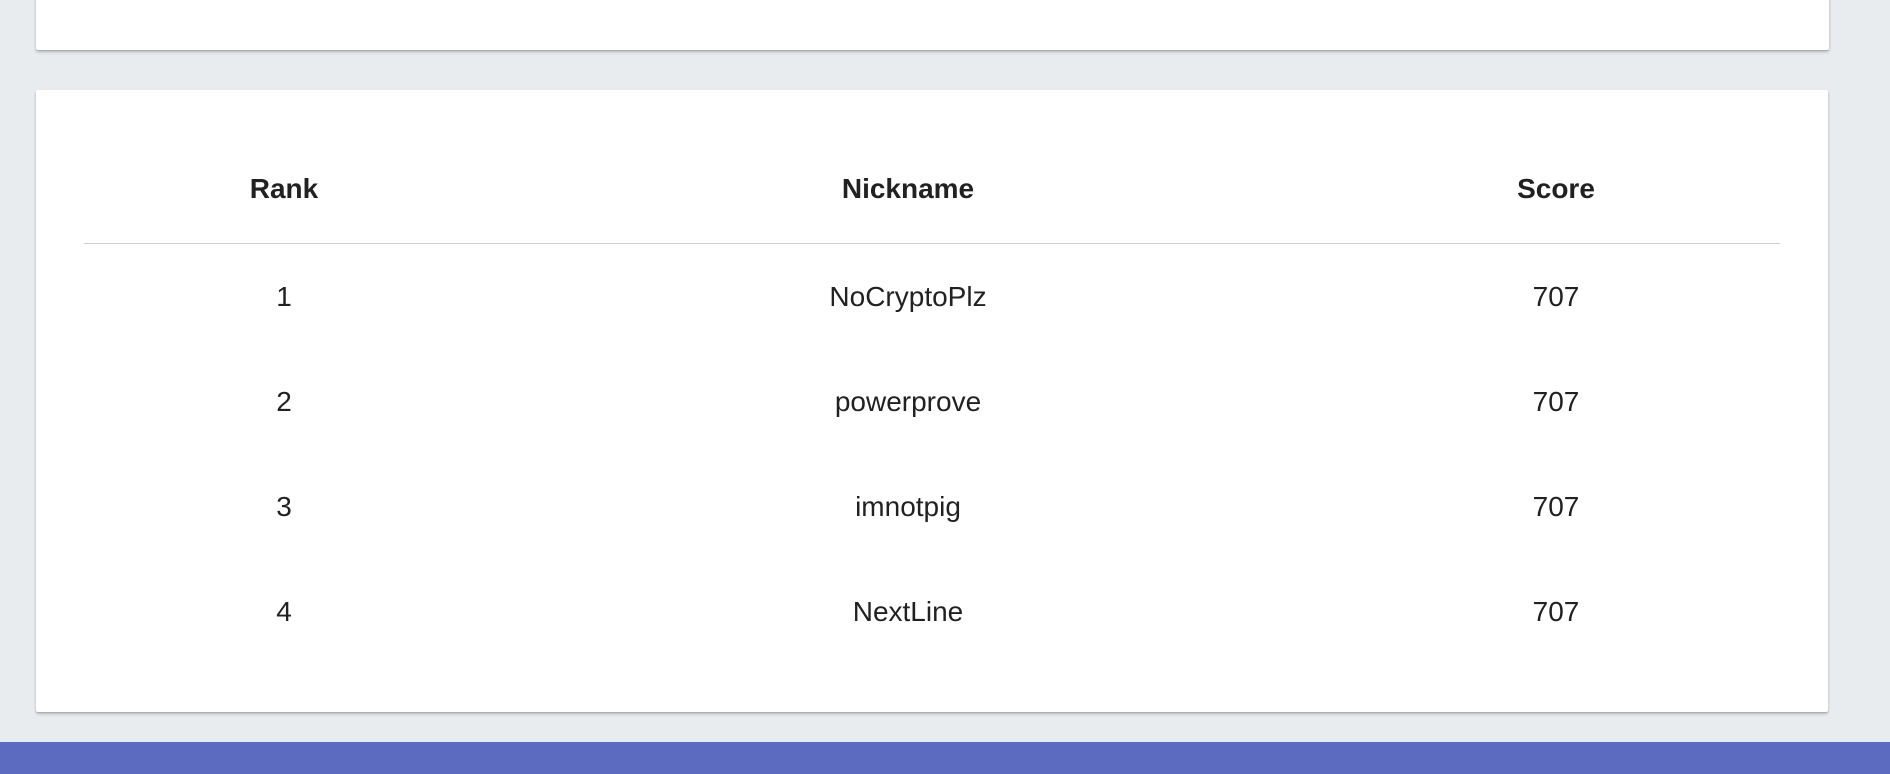  I want to click on nickname-cell: NextLine, so click(908, 611).